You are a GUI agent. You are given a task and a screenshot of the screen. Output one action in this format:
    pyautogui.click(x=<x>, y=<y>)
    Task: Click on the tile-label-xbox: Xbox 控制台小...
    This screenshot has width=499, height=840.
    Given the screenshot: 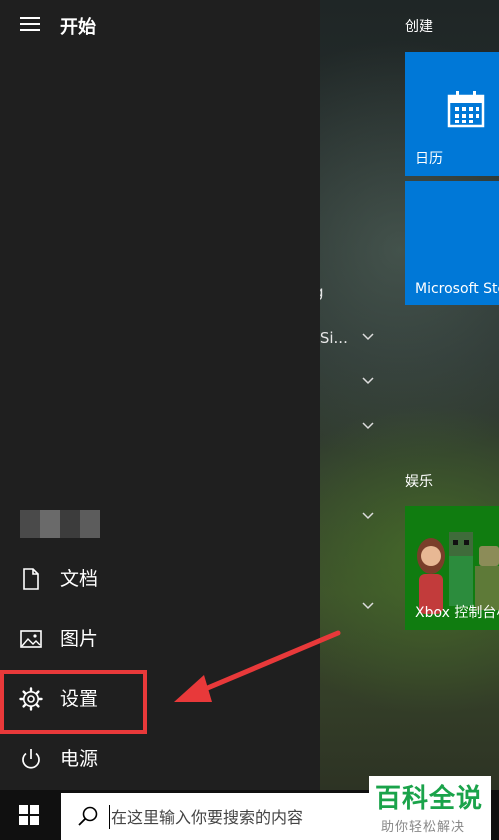 What is the action you would take?
    pyautogui.click(x=457, y=613)
    